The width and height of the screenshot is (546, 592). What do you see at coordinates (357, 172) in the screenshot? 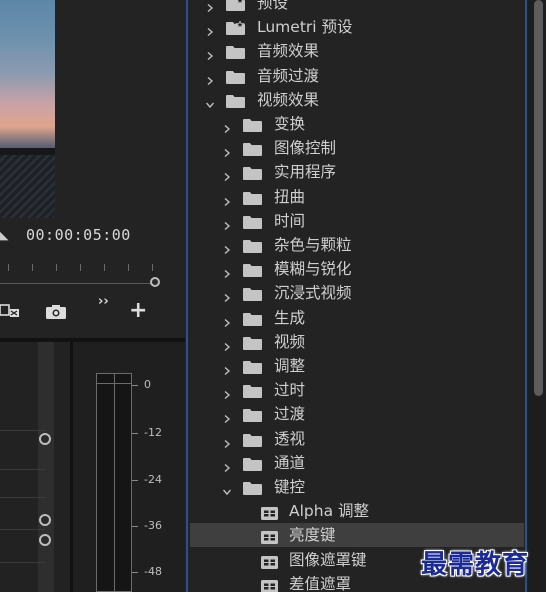
I see `effects-folder-item: 实用程序` at bounding box center [357, 172].